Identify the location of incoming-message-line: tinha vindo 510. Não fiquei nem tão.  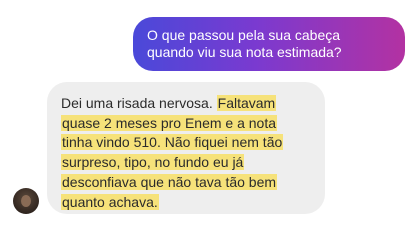
(188, 143).